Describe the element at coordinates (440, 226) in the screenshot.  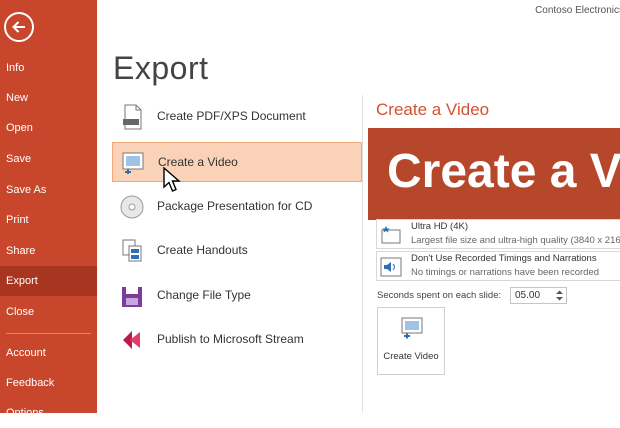
I see `quality-title: Ultra HD (4K)` at that location.